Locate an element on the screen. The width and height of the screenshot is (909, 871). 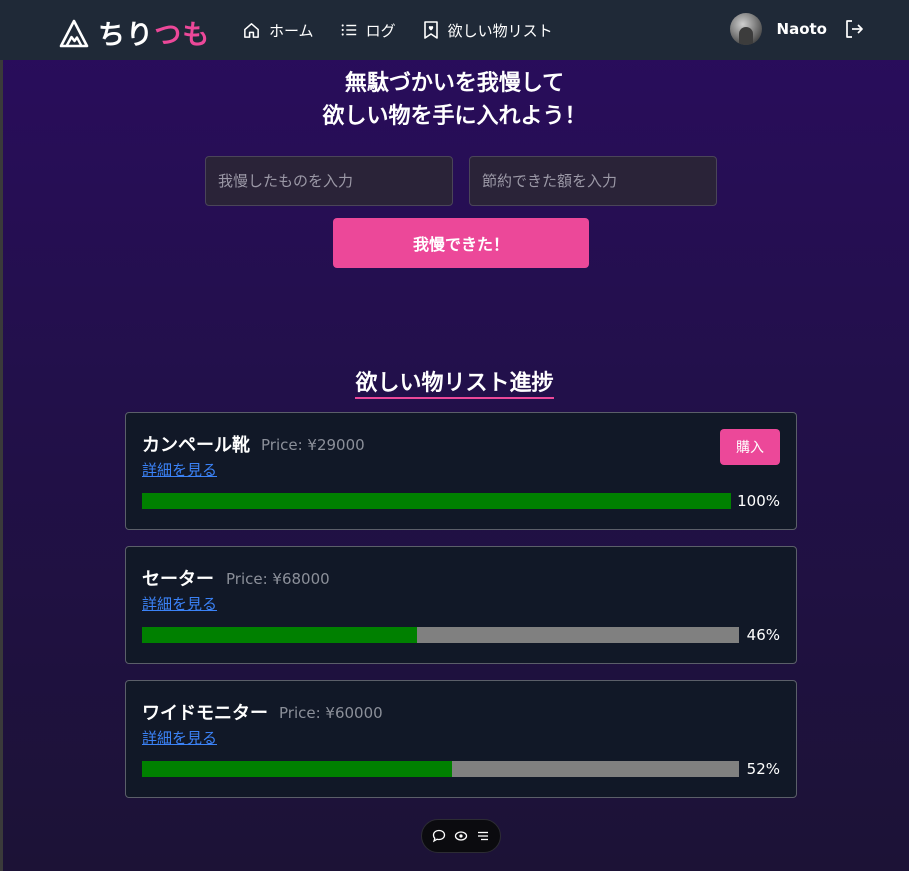
hero-title: 無駄づかいを我慢して 欲しい物を手に入れよう！ is located at coordinates (454, 100).